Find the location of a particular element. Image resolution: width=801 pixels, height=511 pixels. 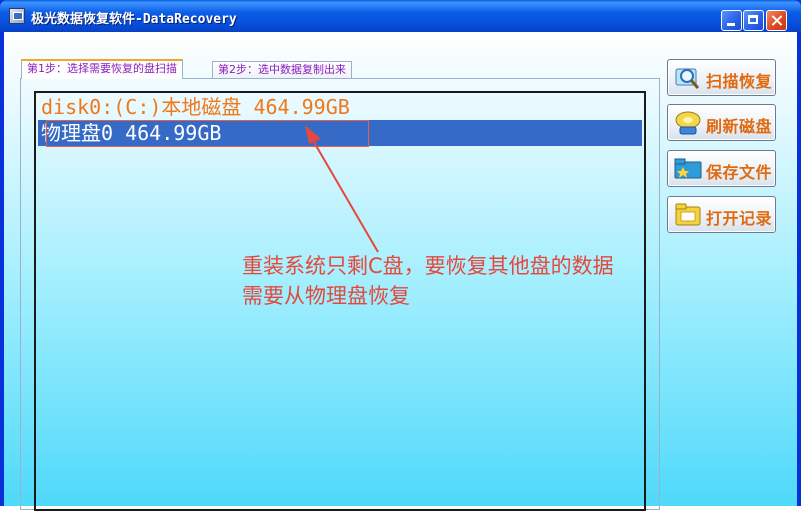

refresh-disk-button: 刷新磁盘 is located at coordinates (721, 122).